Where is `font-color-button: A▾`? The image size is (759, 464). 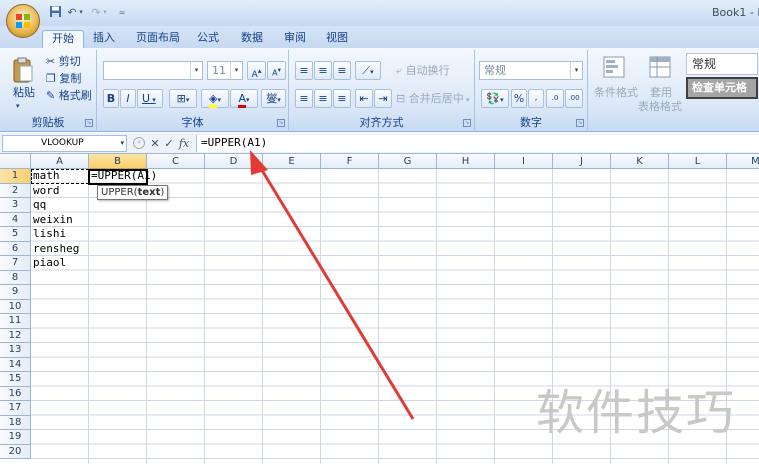
font-color-button: A▾ is located at coordinates (244, 98).